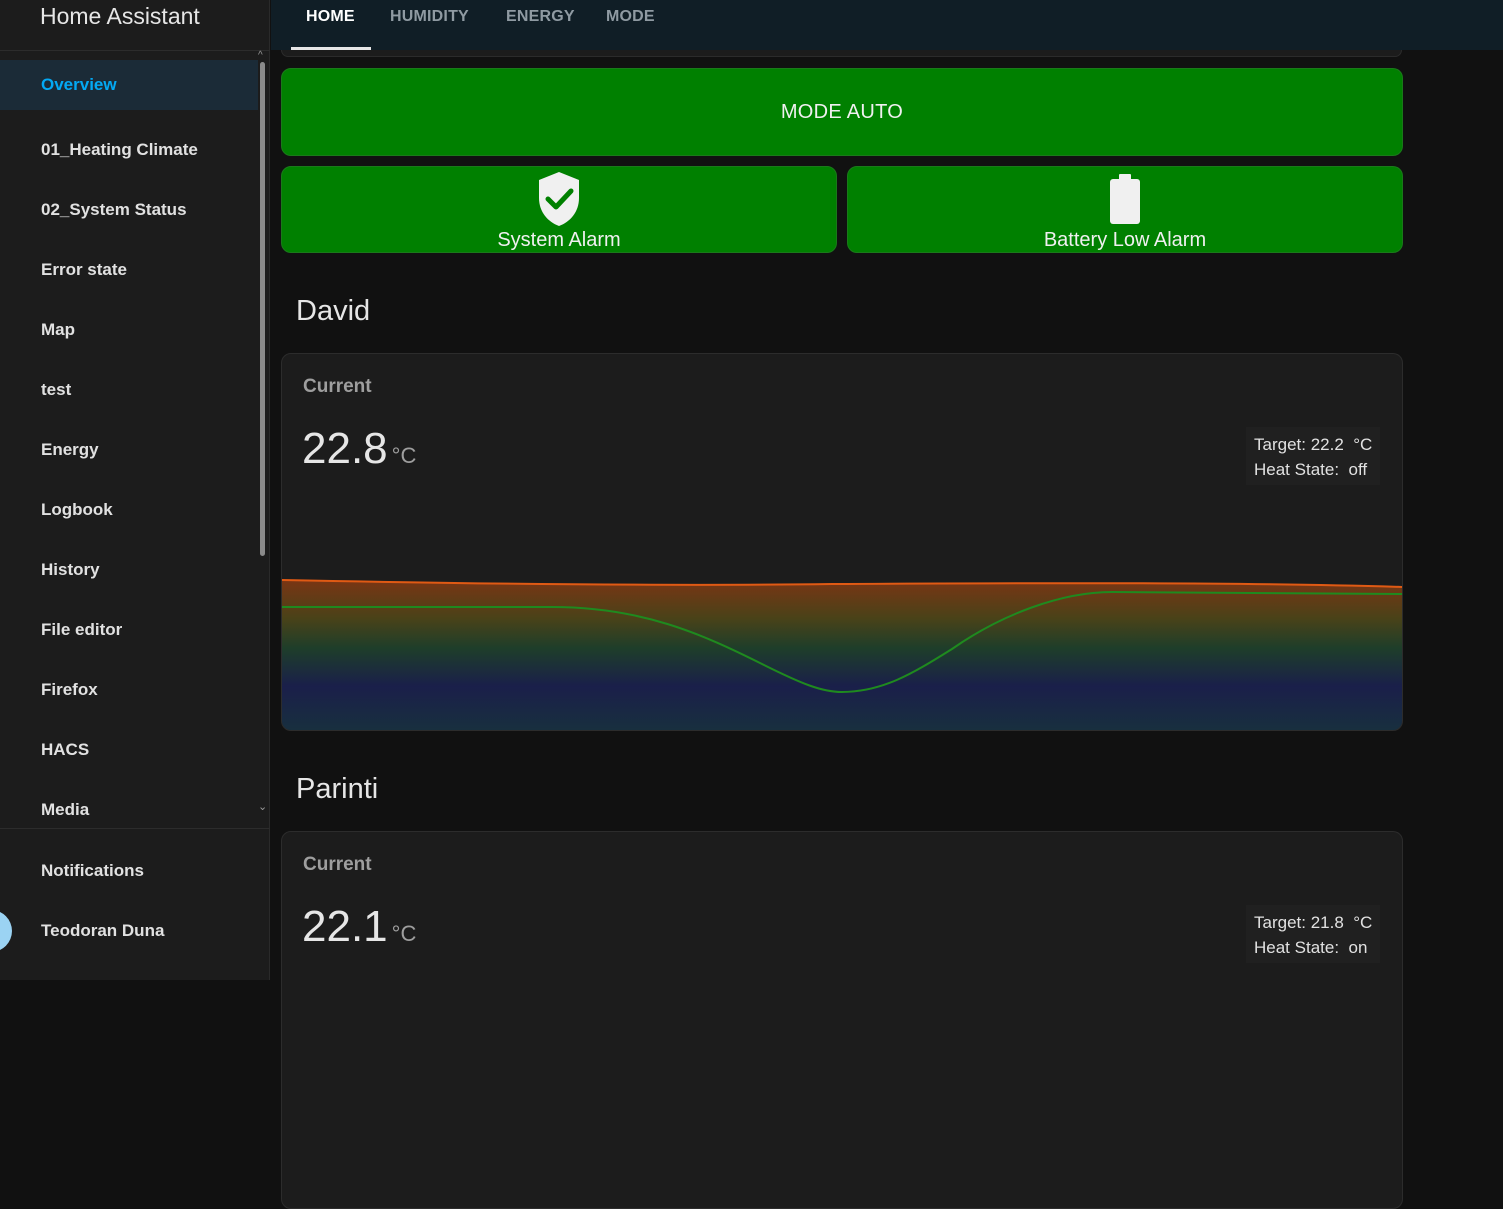  Describe the element at coordinates (77, 509) in the screenshot. I see `sidebar-item-label: Logbook` at that location.